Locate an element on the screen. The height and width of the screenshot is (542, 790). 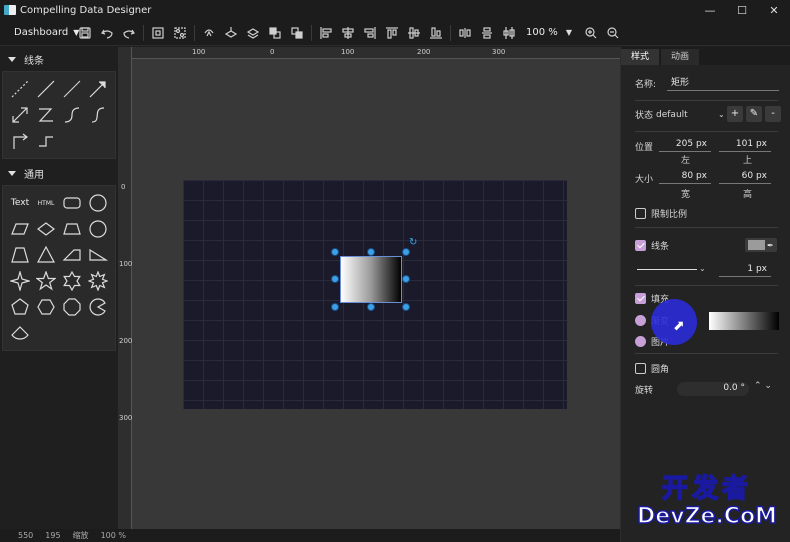
star5-shape is located at coordinates (46, 281).